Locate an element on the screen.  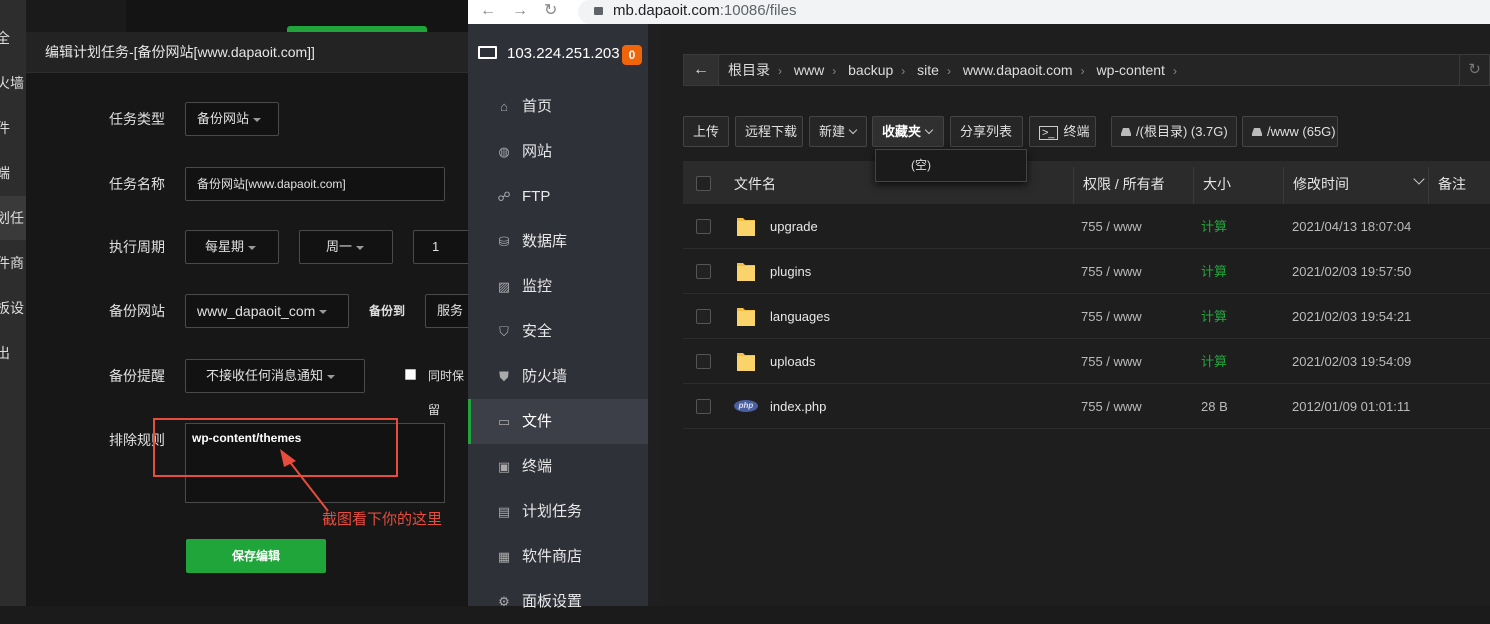
sidebar-item-monitor: ▨ 监控 is located at coordinates (558, 286).